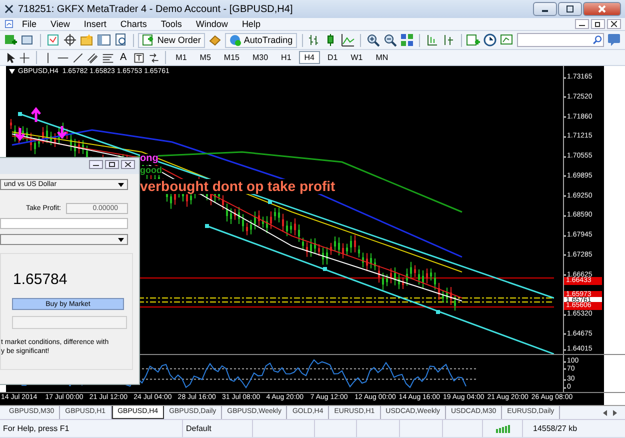 The height and width of the screenshot is (438, 625). What do you see at coordinates (12, 71) in the screenshot?
I see `dropdown-icon` at bounding box center [12, 71].